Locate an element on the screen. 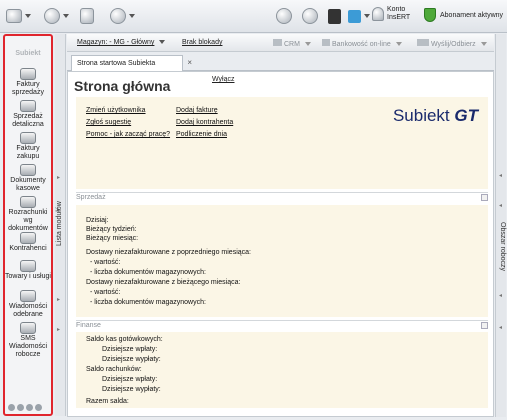  sales-line: - wartość: is located at coordinates (105, 262).